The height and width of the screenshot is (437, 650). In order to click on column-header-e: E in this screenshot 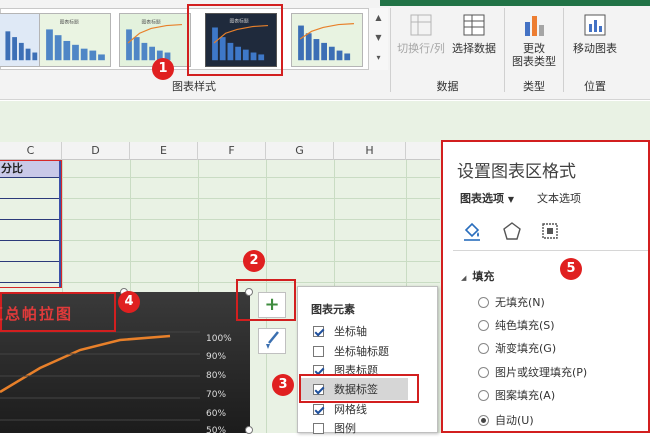, I will do `click(164, 151)`.